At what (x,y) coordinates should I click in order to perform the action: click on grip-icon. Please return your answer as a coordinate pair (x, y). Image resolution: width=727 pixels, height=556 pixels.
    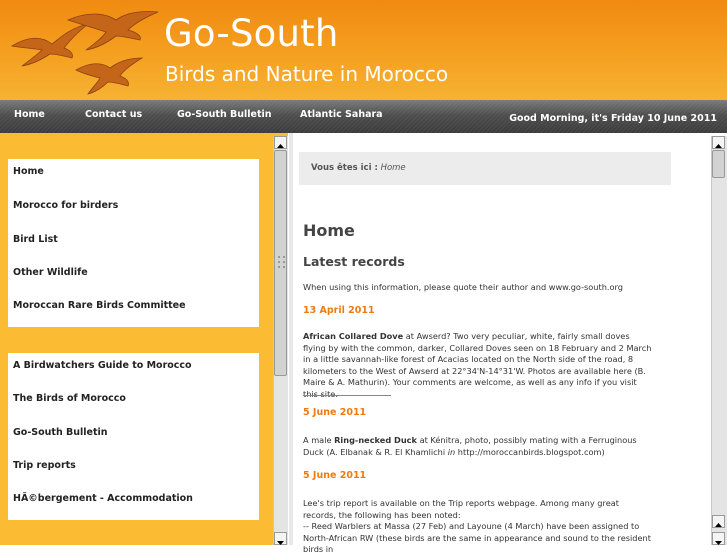
    Looking at the image, I should click on (281, 262).